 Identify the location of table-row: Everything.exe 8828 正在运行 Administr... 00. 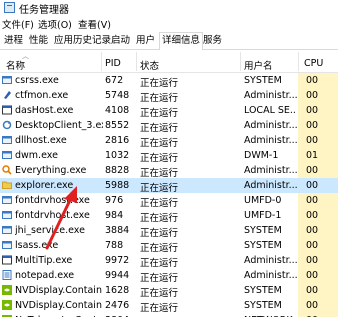
(169, 171).